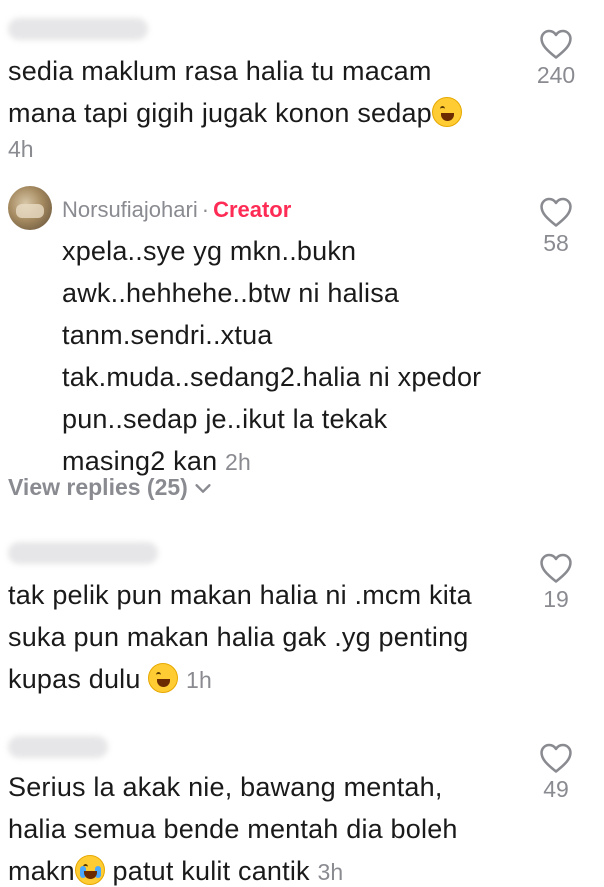 Image resolution: width=604 pixels, height=887 pixels. Describe the element at coordinates (98, 487) in the screenshot. I see `view-replies-label: View replies (25)` at that location.